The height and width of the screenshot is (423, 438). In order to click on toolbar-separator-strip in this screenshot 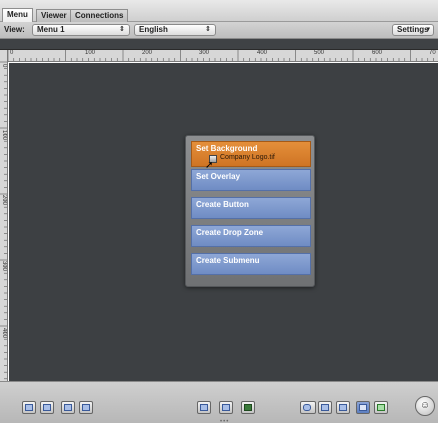, I will do `click(219, 44)`.